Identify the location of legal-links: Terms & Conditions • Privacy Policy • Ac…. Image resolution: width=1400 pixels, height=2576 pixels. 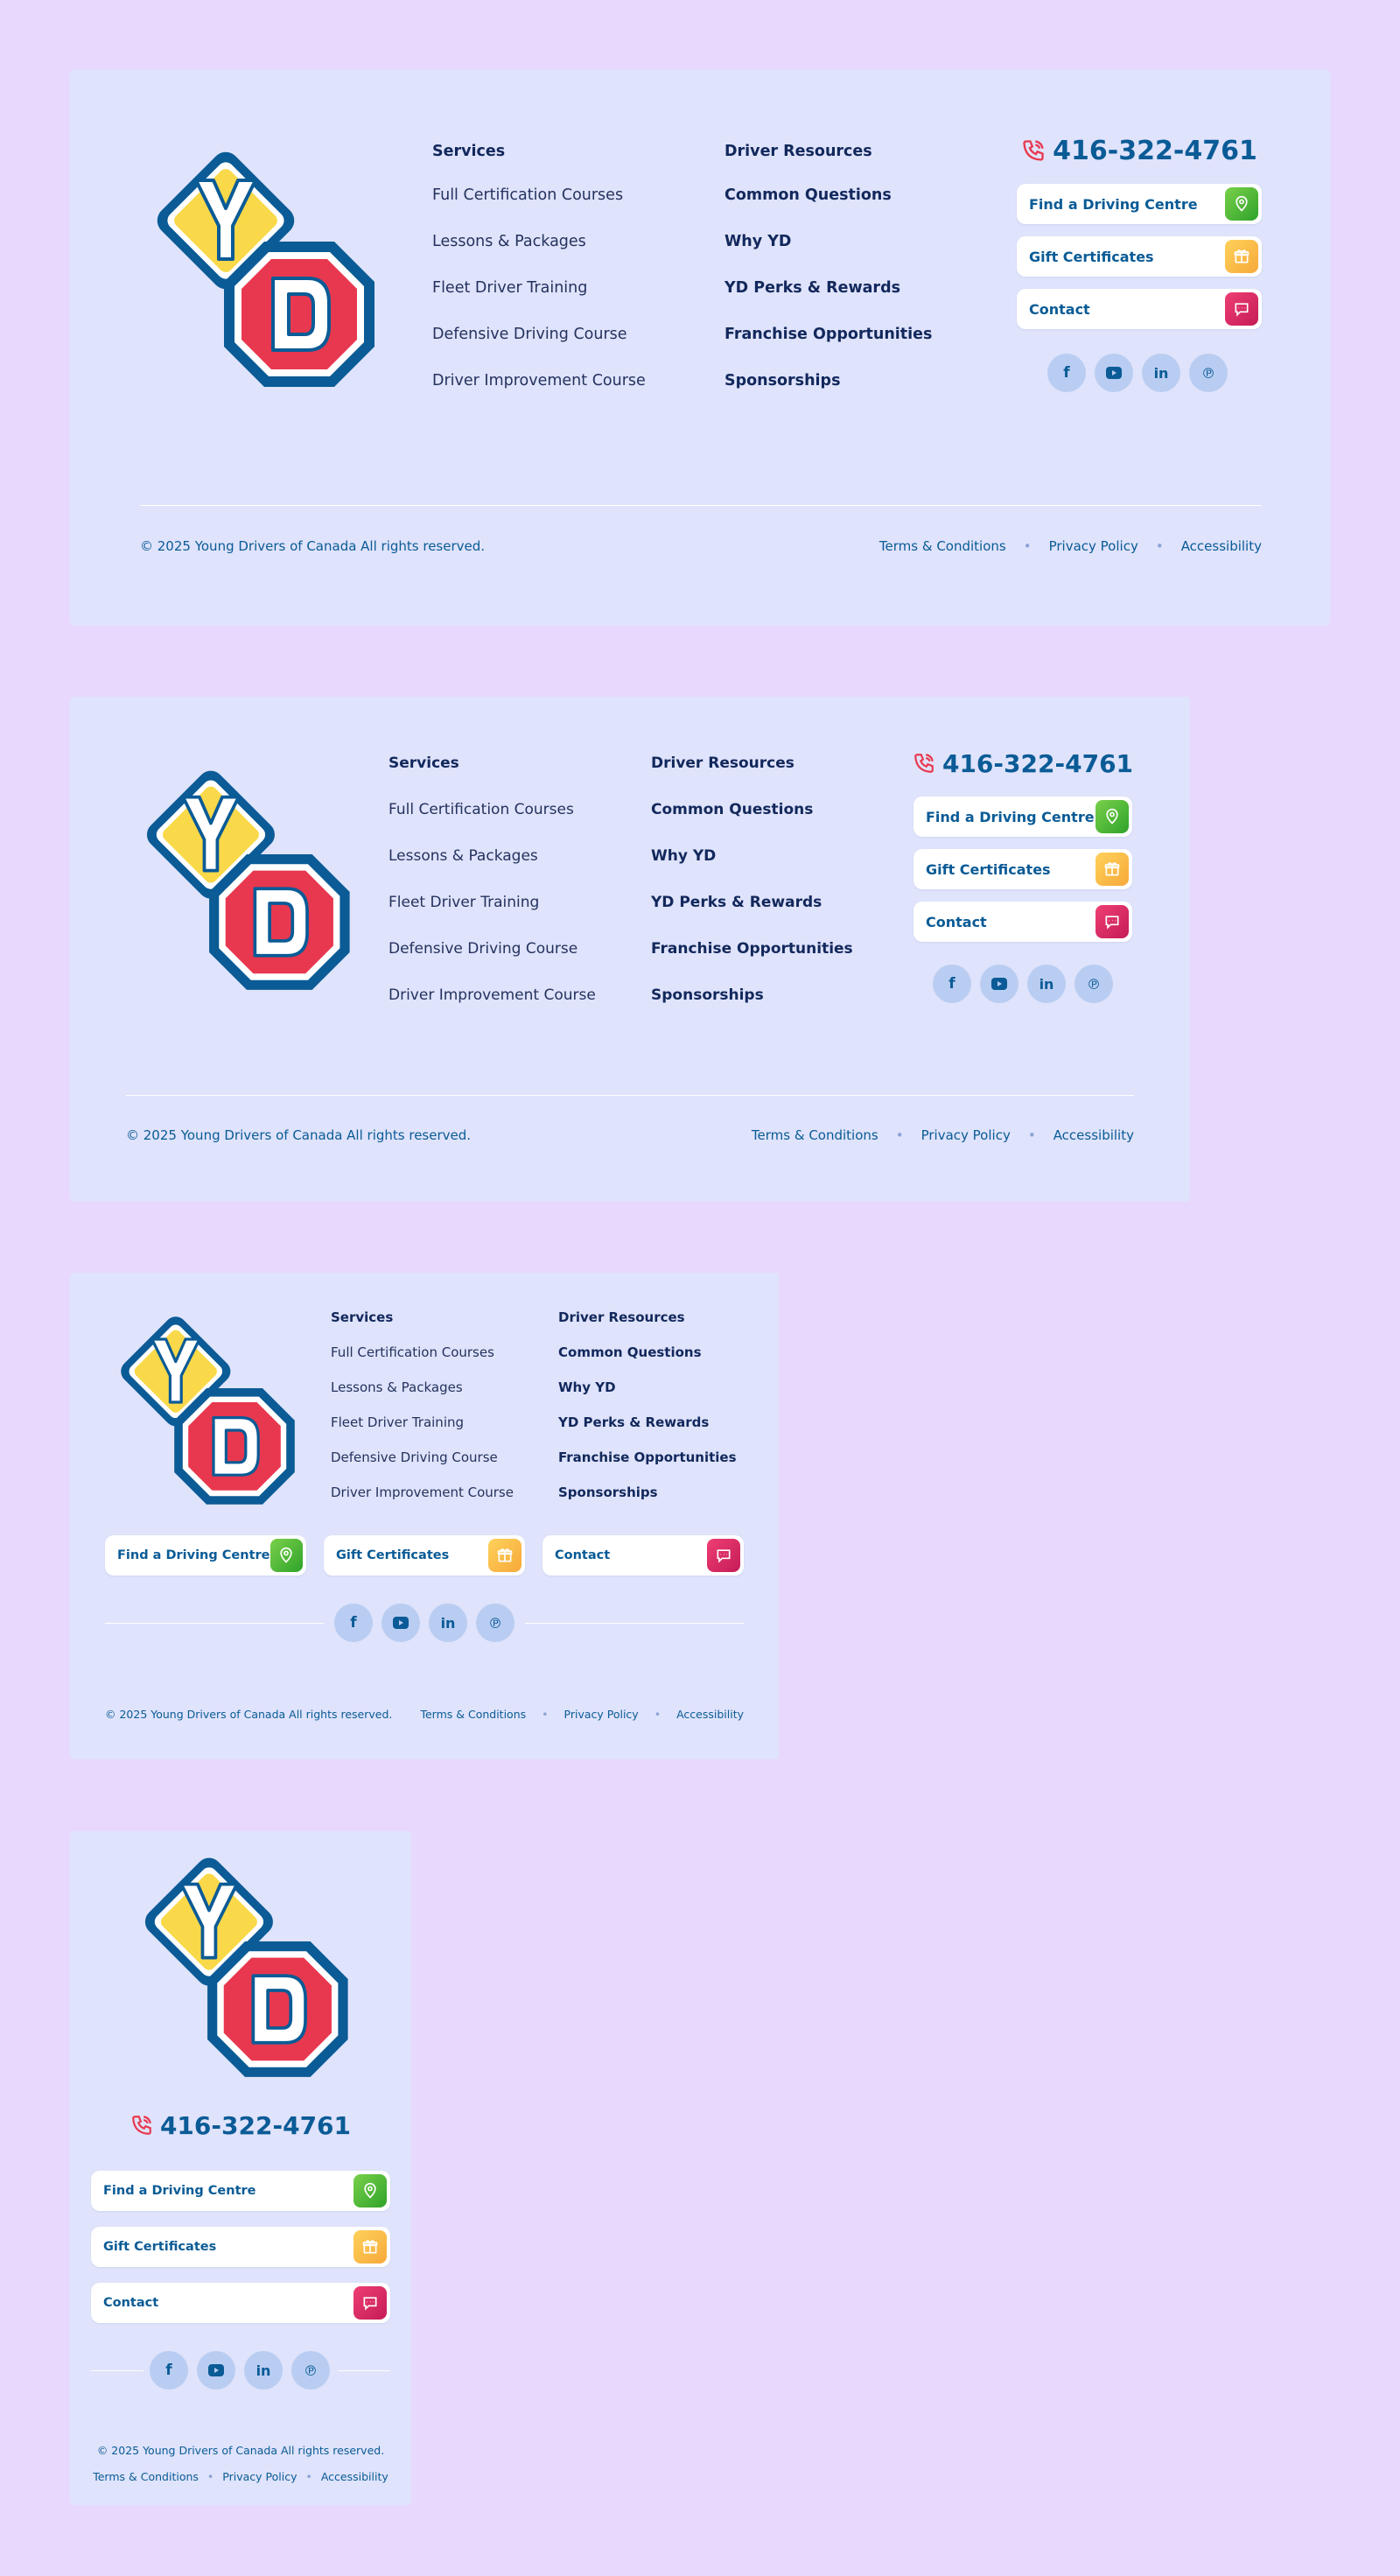
(582, 1714).